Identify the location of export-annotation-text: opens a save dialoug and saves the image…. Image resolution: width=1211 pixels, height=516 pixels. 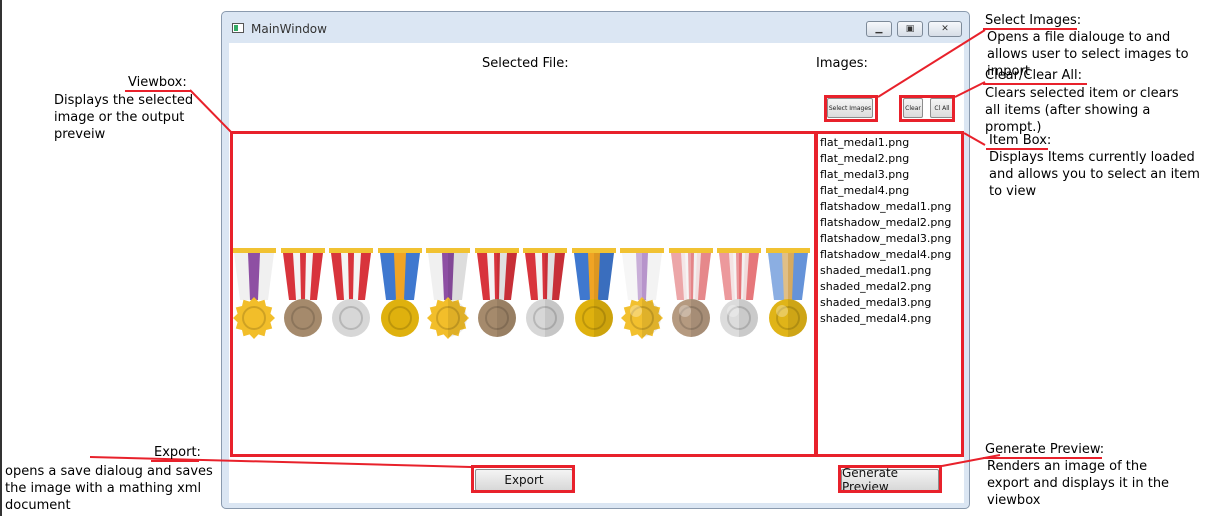
(109, 488).